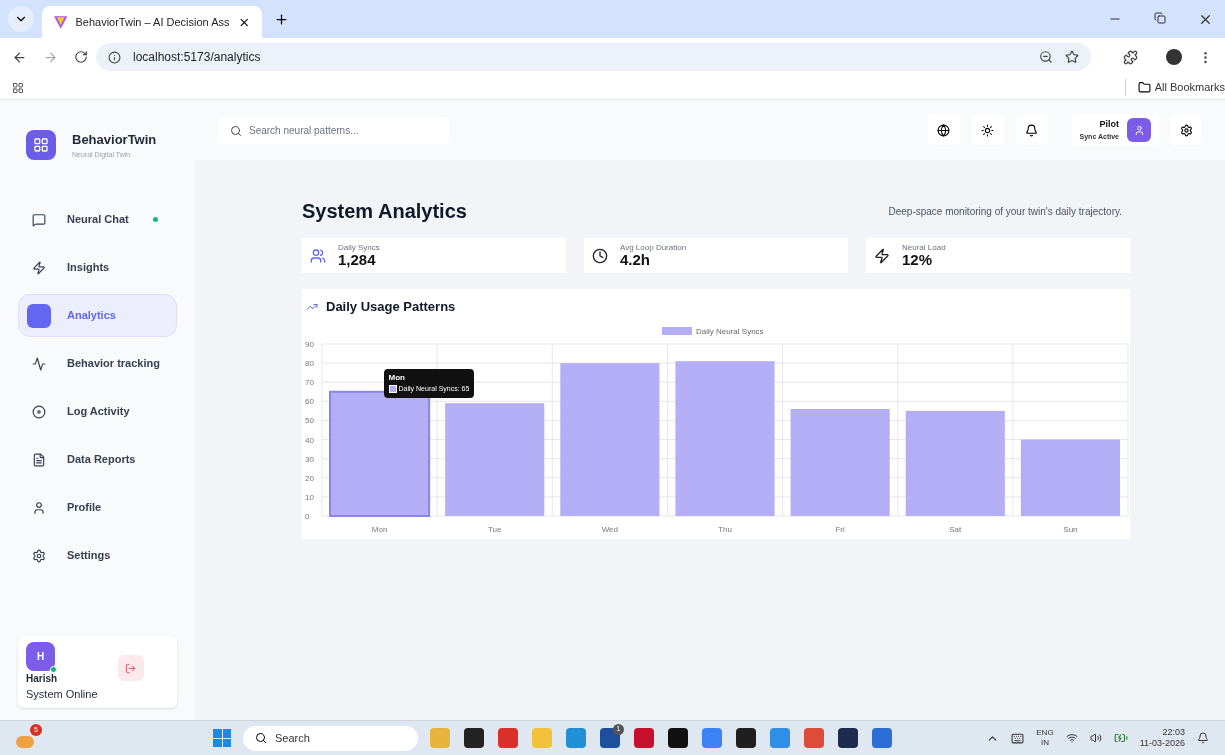 The image size is (1225, 755). Describe the element at coordinates (924, 248) in the screenshot. I see `stat-label: Neural Load` at that location.